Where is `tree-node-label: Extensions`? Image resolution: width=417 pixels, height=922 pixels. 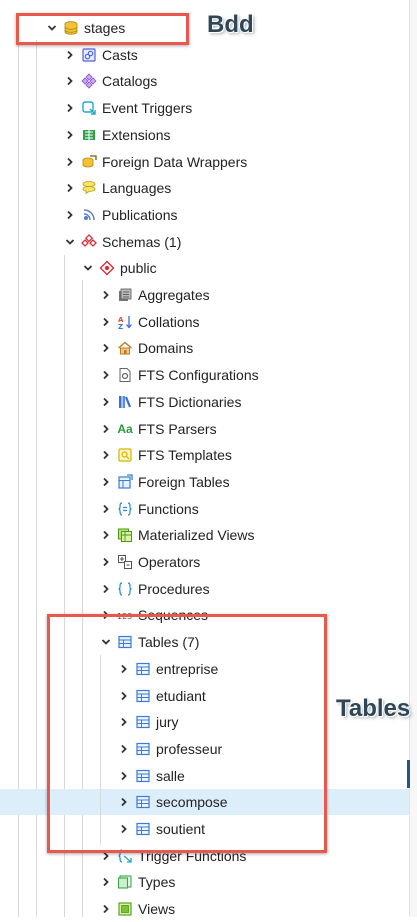 tree-node-label: Extensions is located at coordinates (136, 135).